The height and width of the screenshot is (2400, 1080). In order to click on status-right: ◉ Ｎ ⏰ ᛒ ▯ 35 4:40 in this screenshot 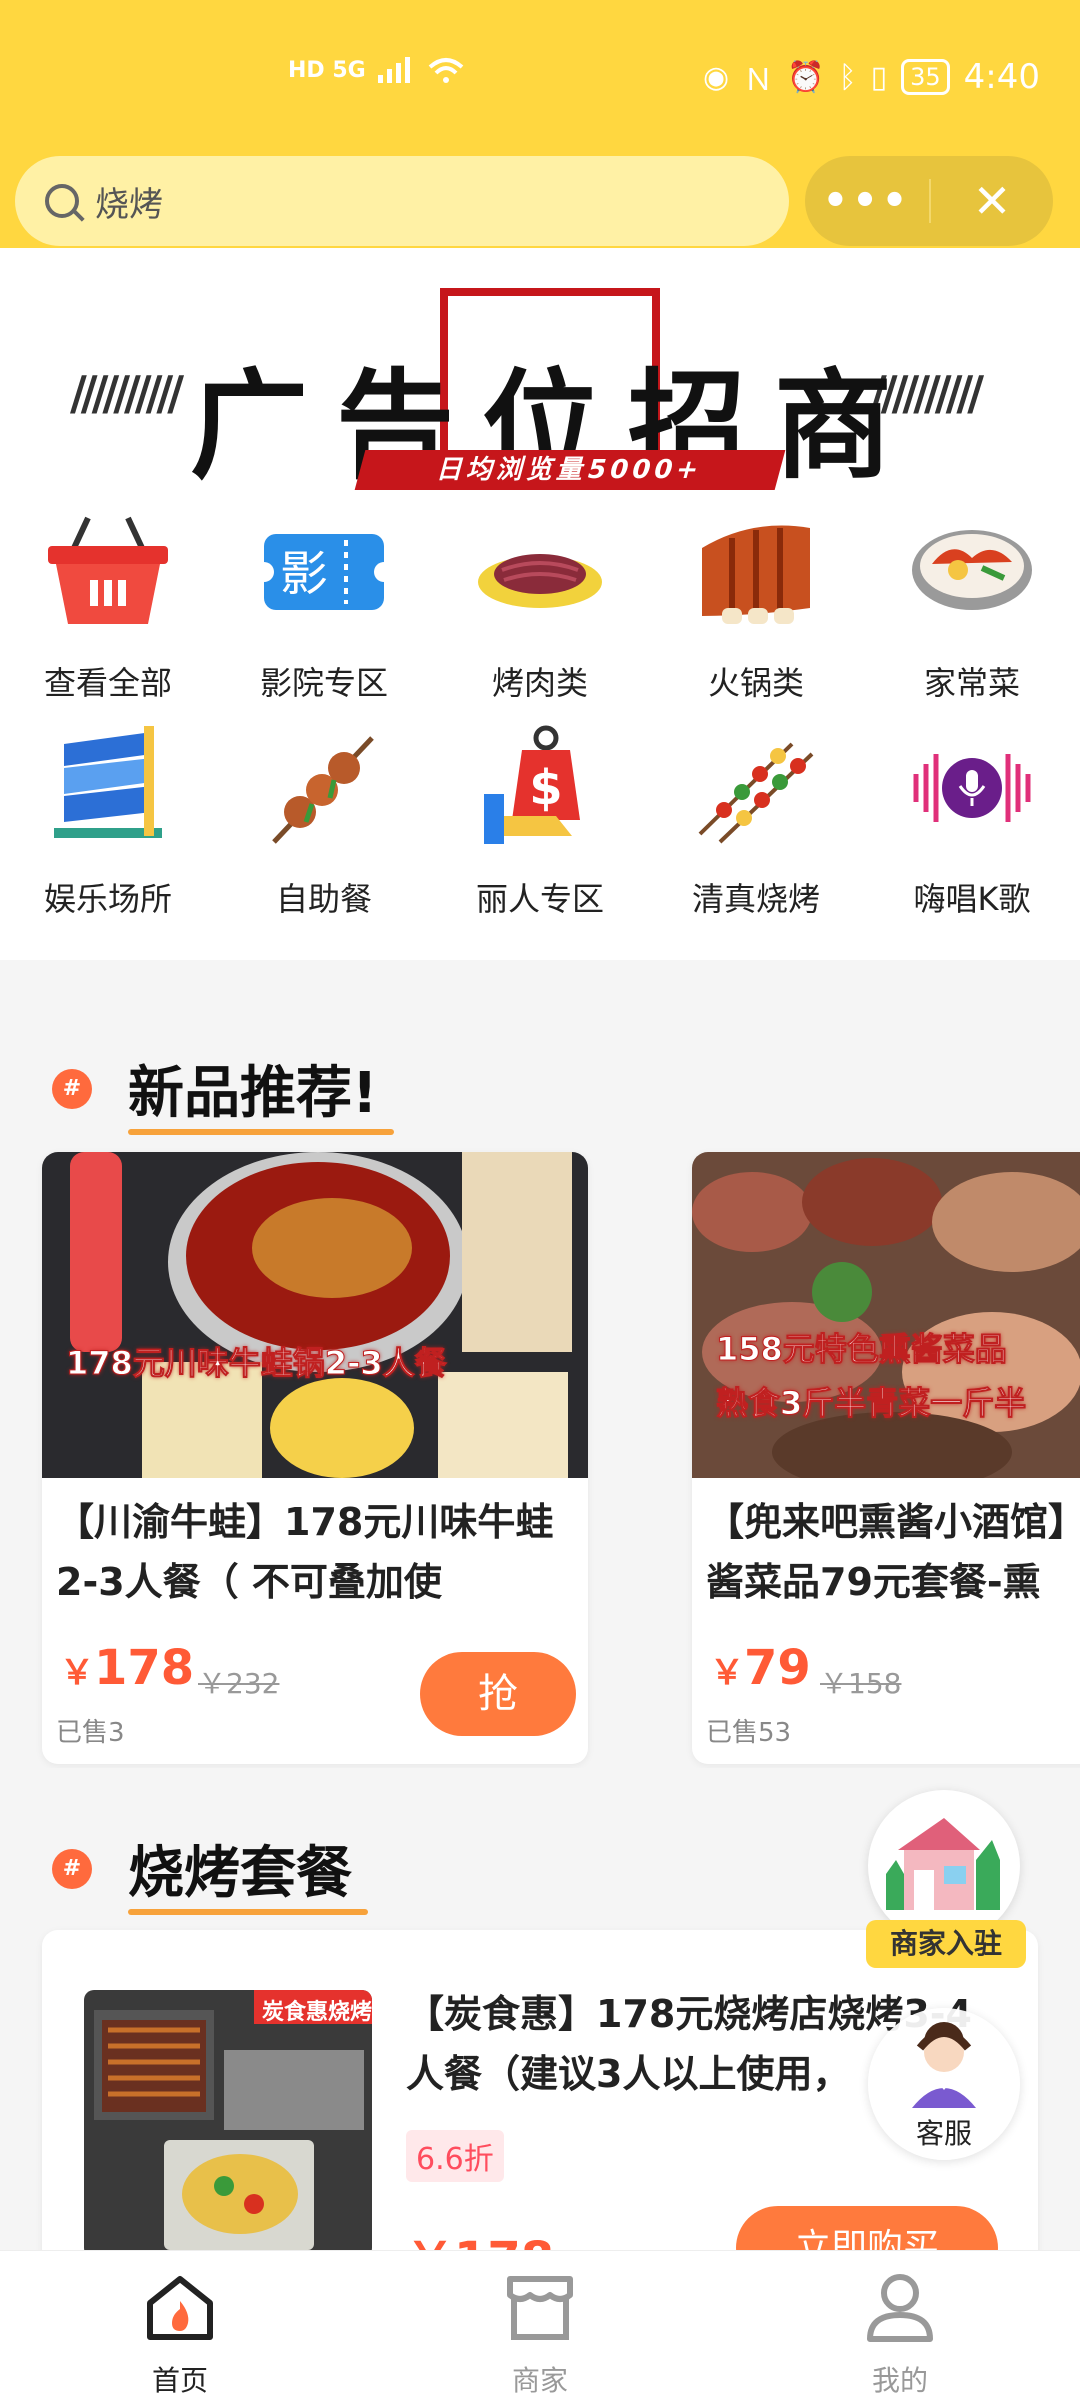, I will do `click(871, 77)`.